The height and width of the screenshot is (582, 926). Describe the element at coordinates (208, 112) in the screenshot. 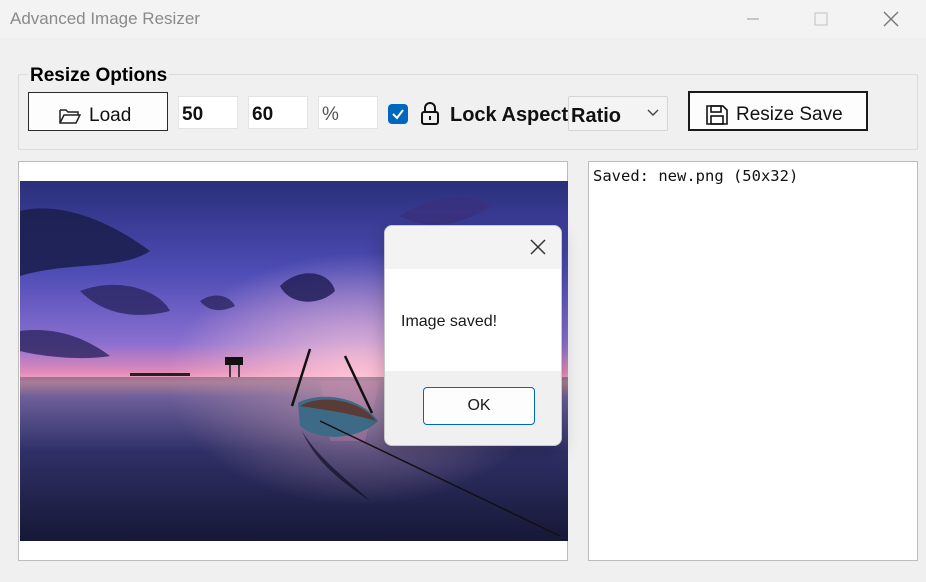

I see `width-input: 50` at that location.